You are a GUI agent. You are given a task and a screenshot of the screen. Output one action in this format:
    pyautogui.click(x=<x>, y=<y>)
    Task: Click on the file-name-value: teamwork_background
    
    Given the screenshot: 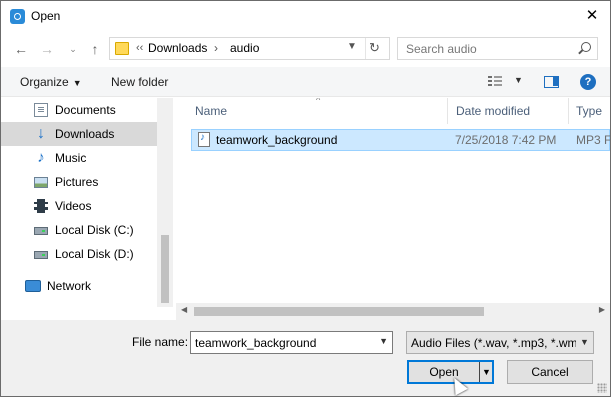 What is the action you would take?
    pyautogui.click(x=255, y=343)
    